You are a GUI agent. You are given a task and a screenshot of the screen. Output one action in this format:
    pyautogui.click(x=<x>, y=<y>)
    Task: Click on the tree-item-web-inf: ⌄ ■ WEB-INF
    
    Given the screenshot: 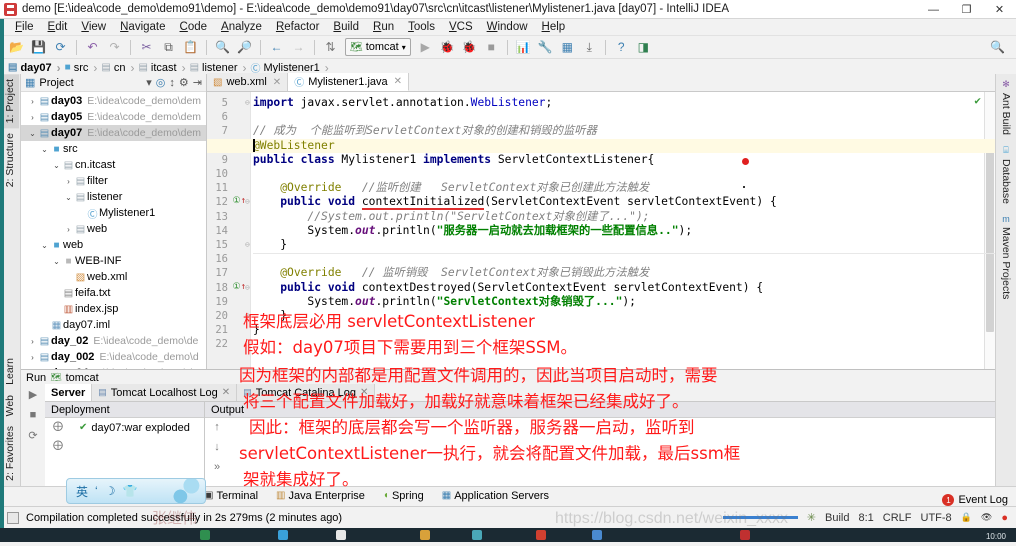 What is the action you would take?
    pyautogui.click(x=113, y=261)
    